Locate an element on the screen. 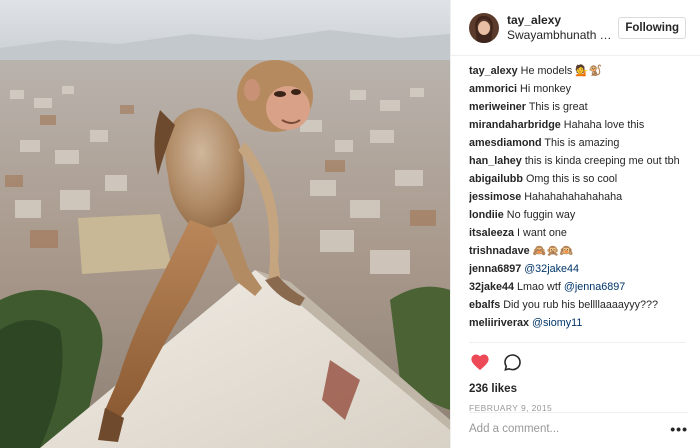 This screenshot has height=448, width=700. add-comment-bar: ••• is located at coordinates (578, 428).